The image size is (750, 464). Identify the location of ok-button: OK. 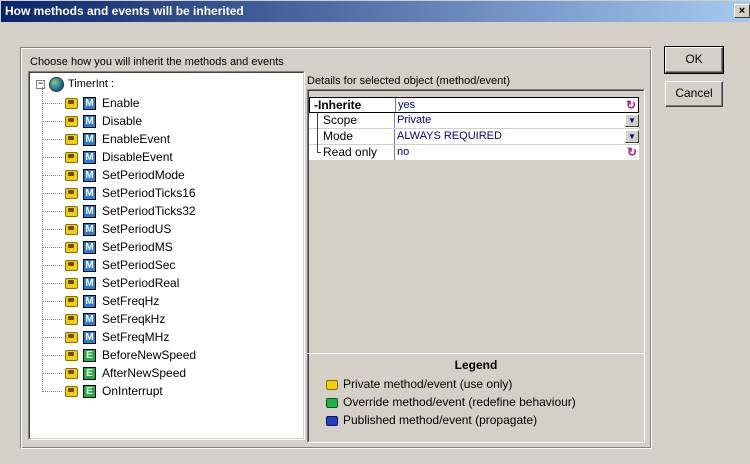
(694, 60).